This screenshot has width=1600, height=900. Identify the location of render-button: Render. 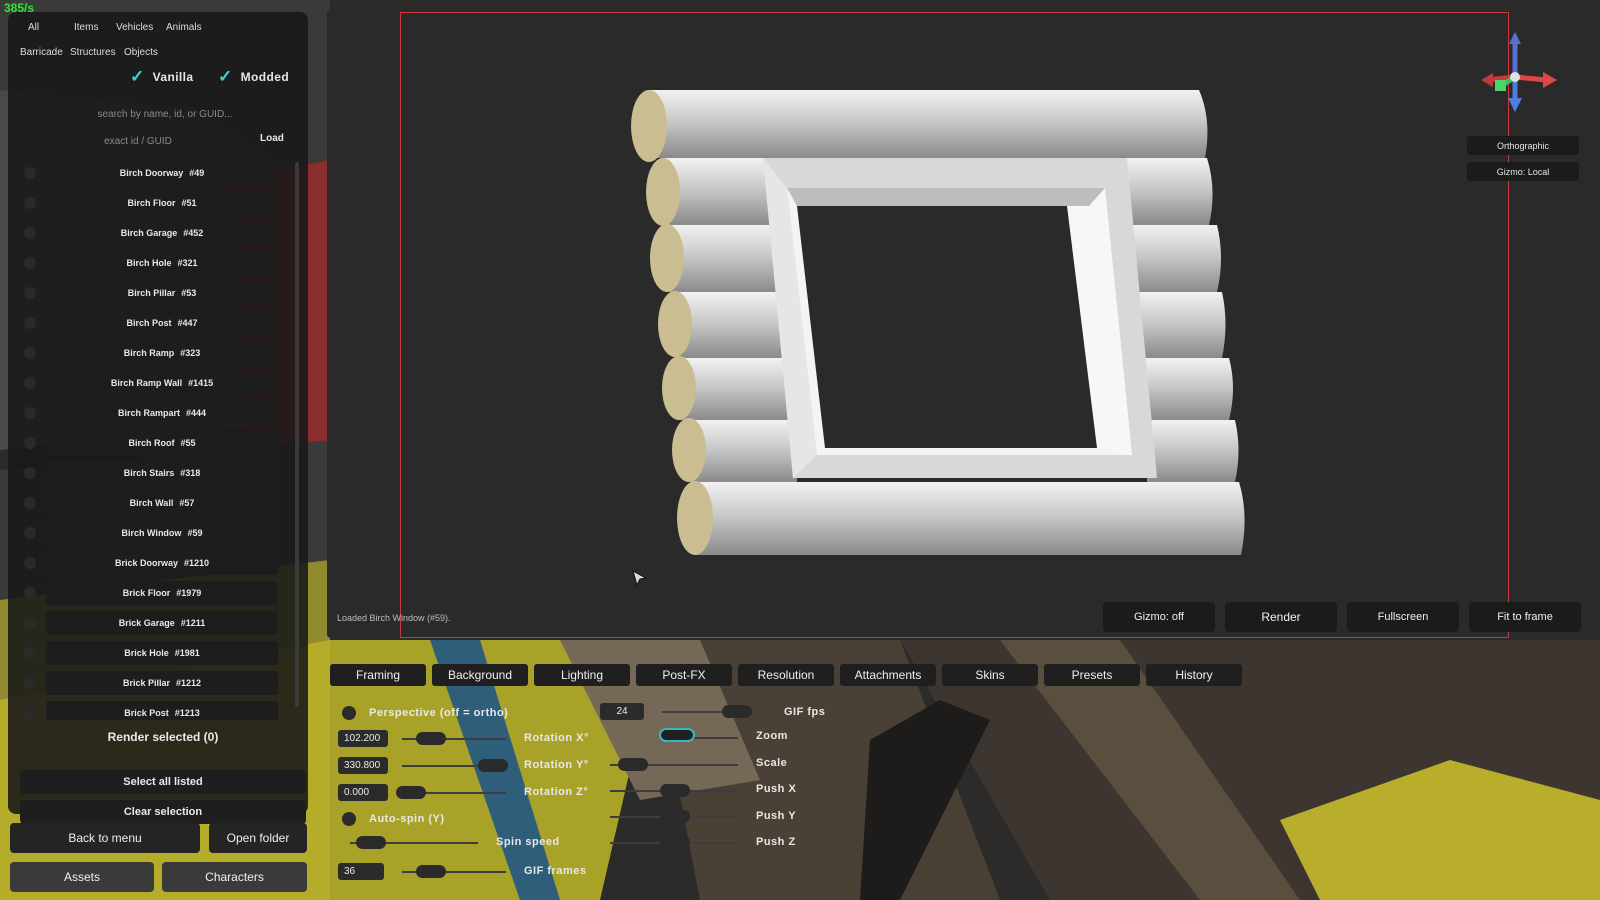
(1281, 617).